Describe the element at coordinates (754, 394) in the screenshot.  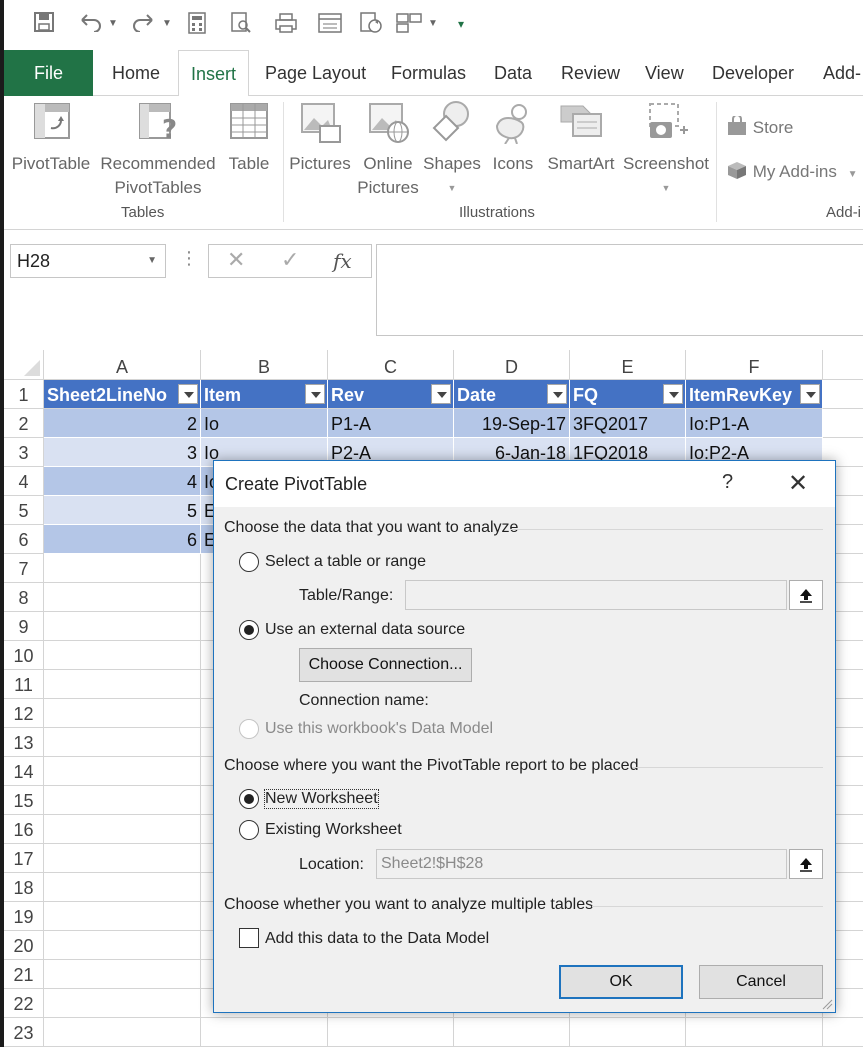
I see `table-header-cell: ItemRevKey` at that location.